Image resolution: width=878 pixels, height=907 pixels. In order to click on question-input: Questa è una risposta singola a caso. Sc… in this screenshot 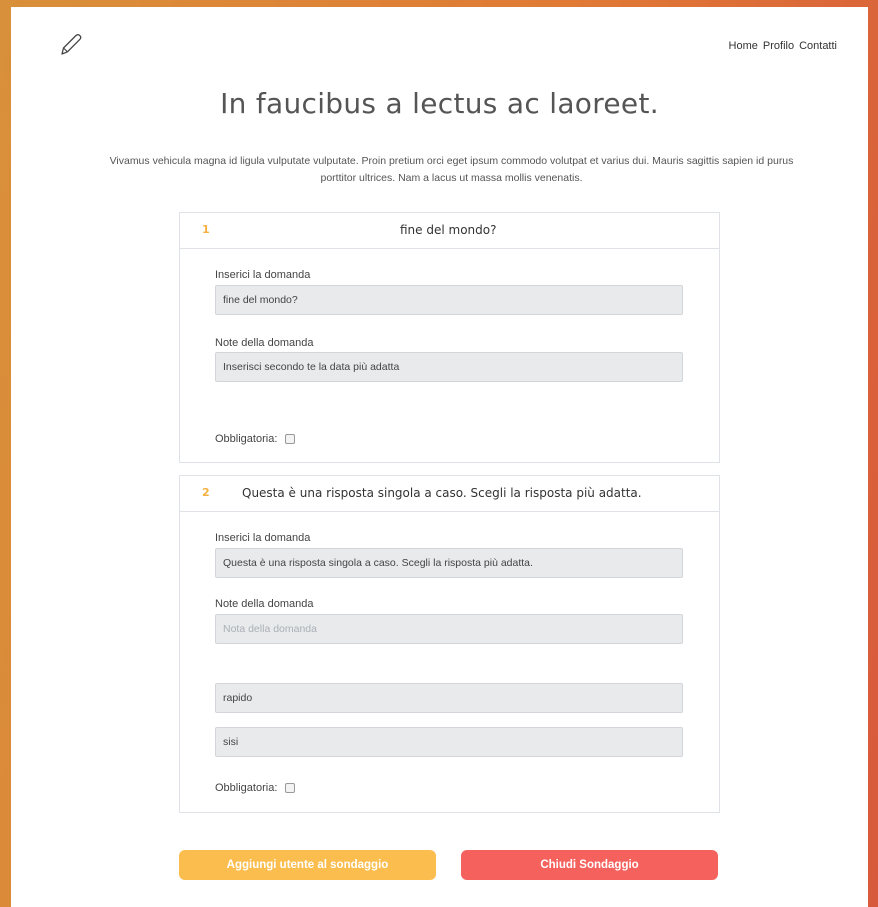, I will do `click(449, 563)`.